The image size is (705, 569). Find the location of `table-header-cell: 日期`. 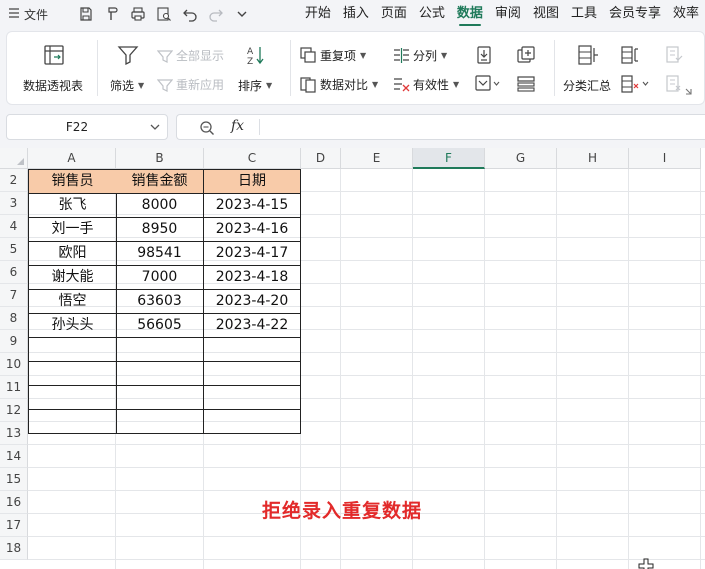

table-header-cell: 日期 is located at coordinates (252, 181).